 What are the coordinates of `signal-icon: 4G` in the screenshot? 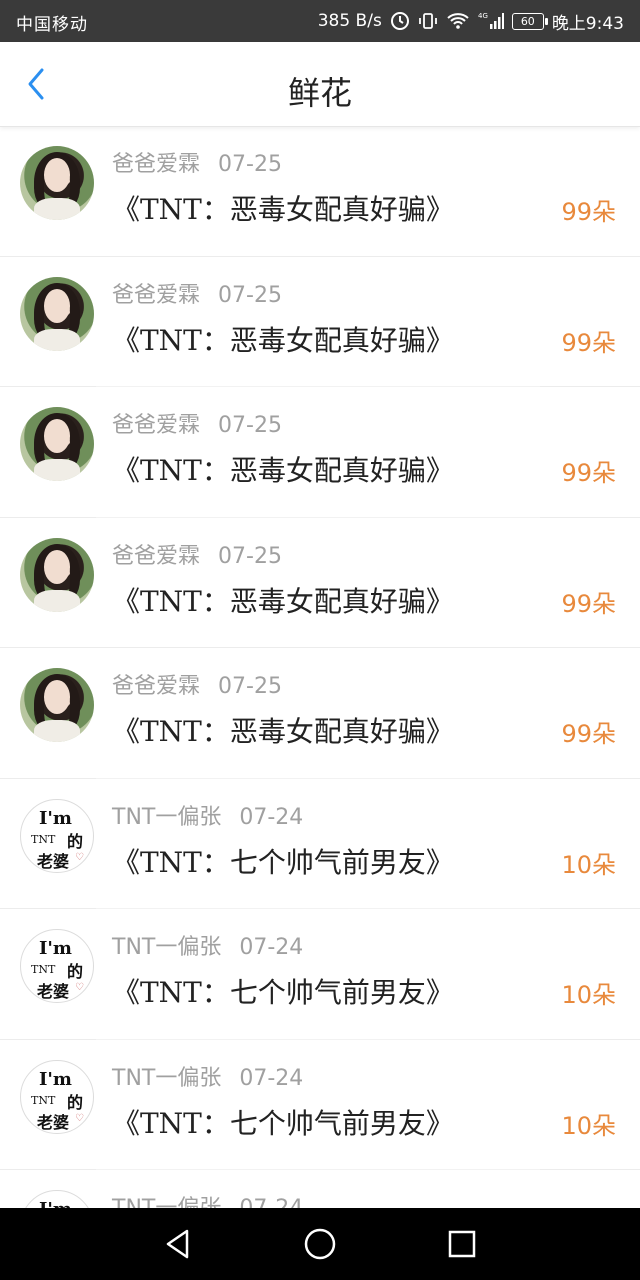 It's located at (491, 21).